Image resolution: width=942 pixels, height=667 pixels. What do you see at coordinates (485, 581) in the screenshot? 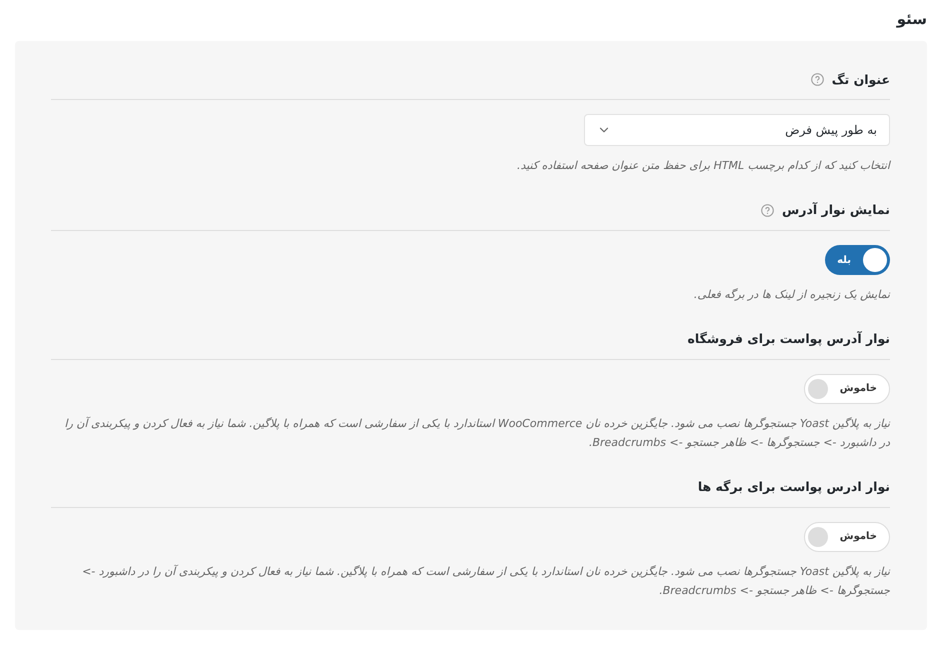
I see `field-description: نیاز به پلاگین Yoast جستجوگرها نصب می شود. جایگزین خرده نان استاندارد با یکی از سفارشی است که همراه با پلاگین. شما نیاز به فعال کردن و پیکربندی آن را در داشبورد -> جستجوگرها -> ظاهر جستجو -> Breadcrumbs.` at bounding box center [485, 581].